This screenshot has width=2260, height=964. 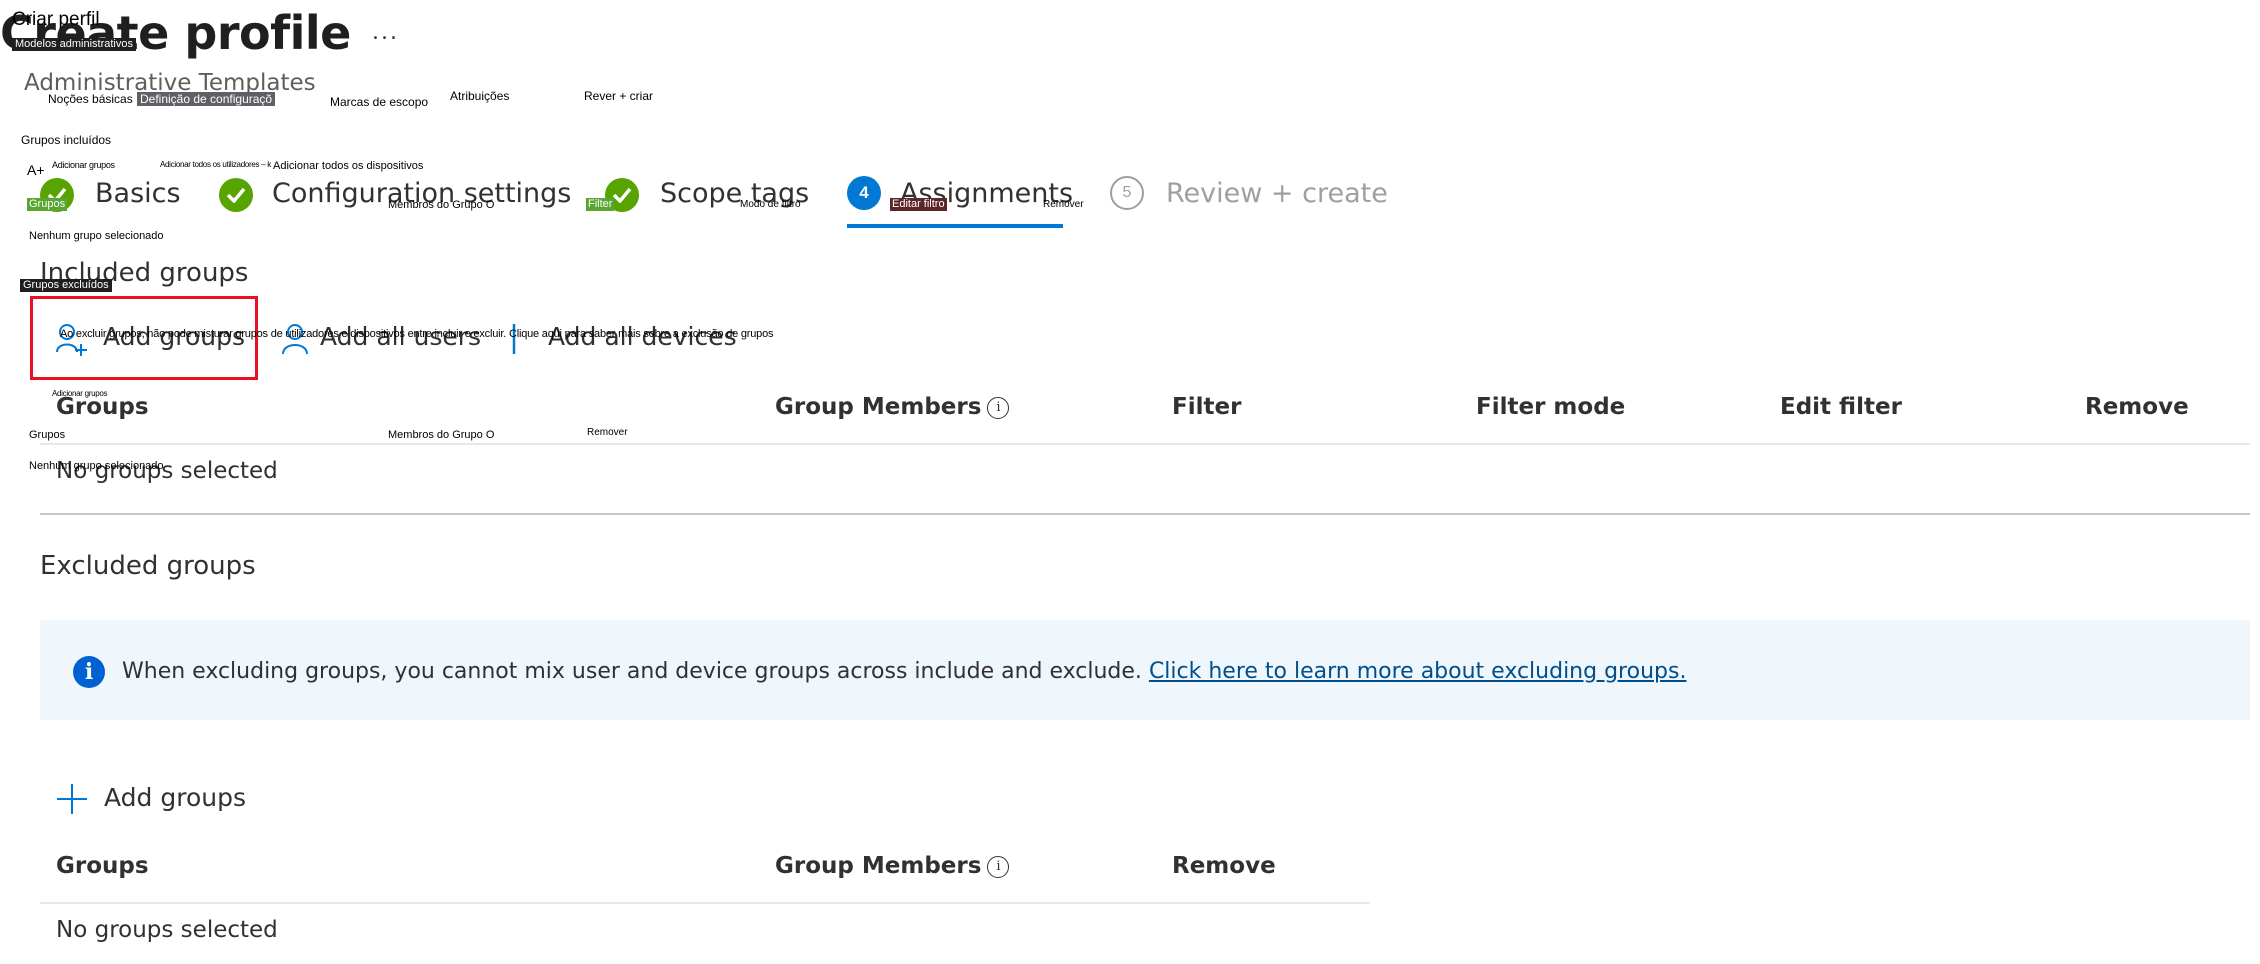 What do you see at coordinates (83, 165) in the screenshot?
I see `overlay-add-groups: Adicionar grupos` at bounding box center [83, 165].